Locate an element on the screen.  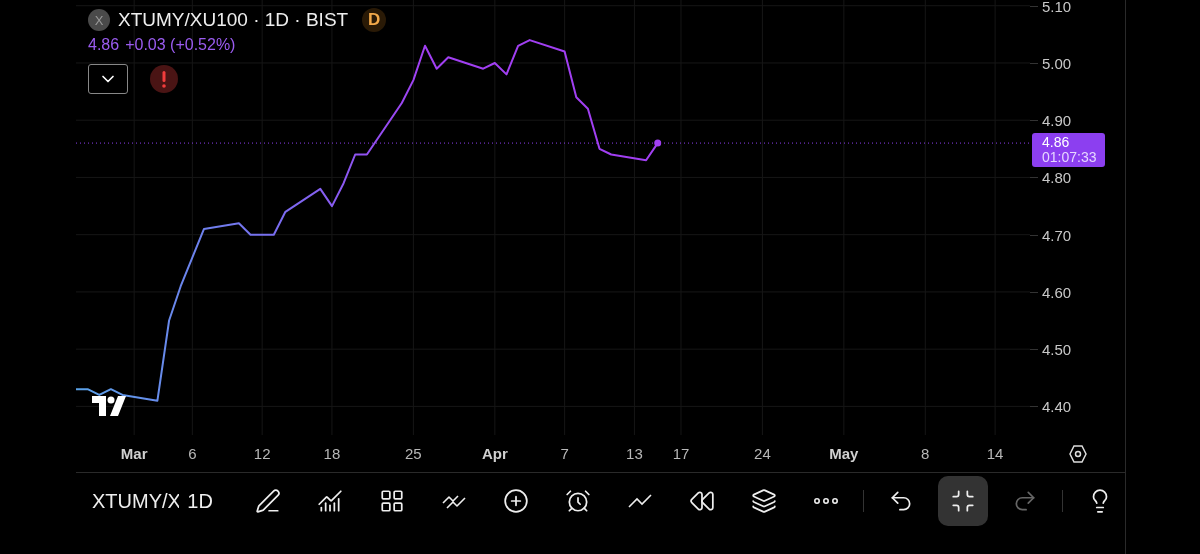
collapse-icon is located at coordinates (963, 501).